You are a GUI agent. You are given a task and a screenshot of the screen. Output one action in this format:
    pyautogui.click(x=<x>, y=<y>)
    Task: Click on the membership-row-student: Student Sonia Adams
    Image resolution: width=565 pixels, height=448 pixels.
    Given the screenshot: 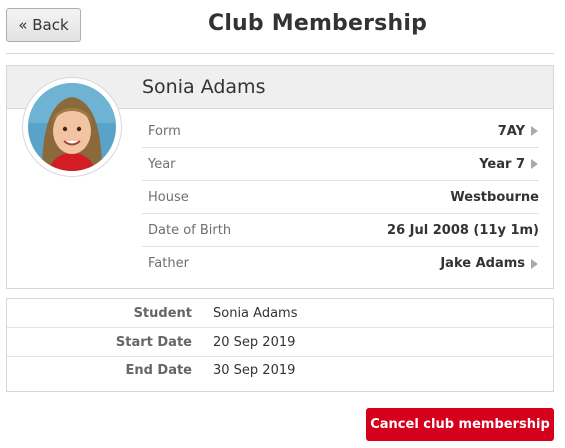 What is the action you would take?
    pyautogui.click(x=280, y=313)
    